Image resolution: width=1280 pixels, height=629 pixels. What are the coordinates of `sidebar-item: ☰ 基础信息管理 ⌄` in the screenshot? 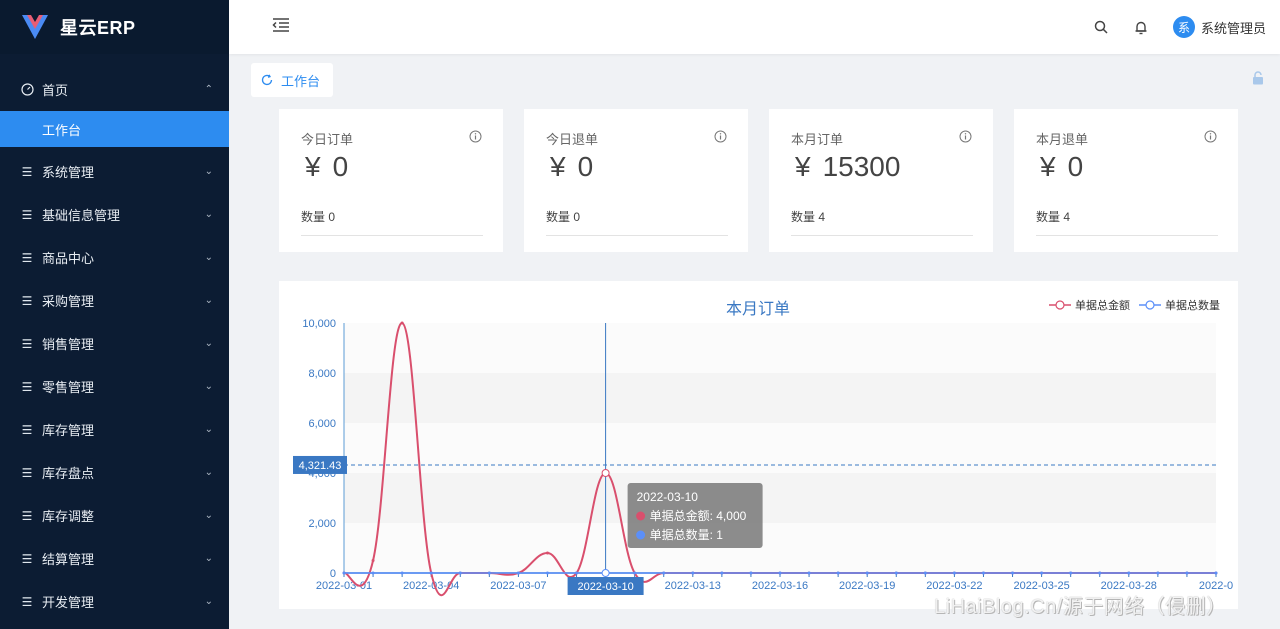 It's located at (114, 214).